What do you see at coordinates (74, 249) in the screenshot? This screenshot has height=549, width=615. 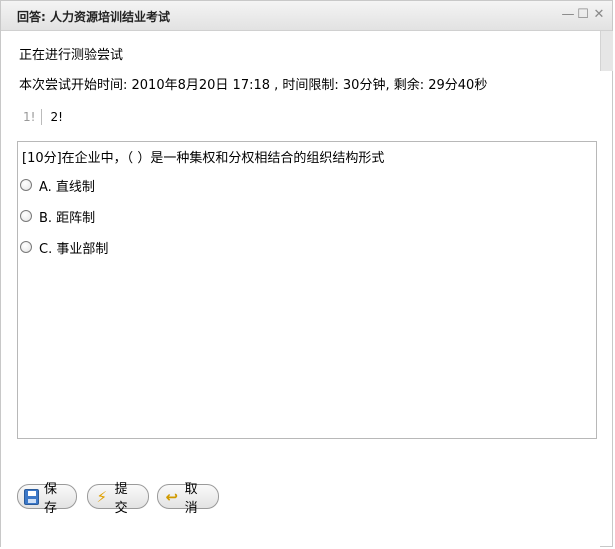 I see `option-label-c: C. 事业部制` at bounding box center [74, 249].